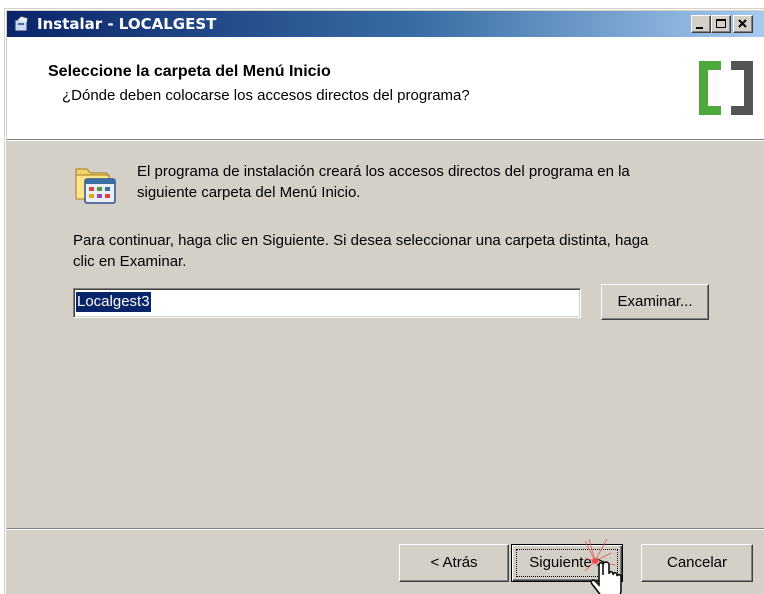 Image resolution: width=764 pixels, height=594 pixels. What do you see at coordinates (130, 261) in the screenshot?
I see `instructions-line2: clic en Examinar.` at bounding box center [130, 261].